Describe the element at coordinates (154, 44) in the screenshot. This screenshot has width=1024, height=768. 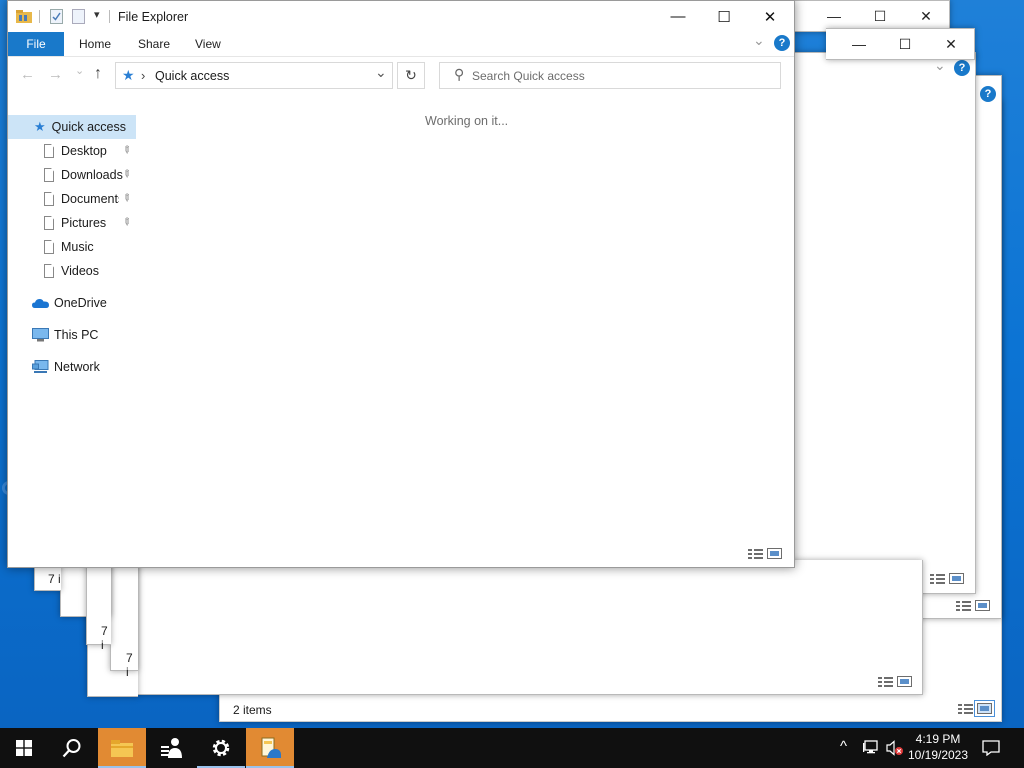
I see `tab-share: Share` at that location.